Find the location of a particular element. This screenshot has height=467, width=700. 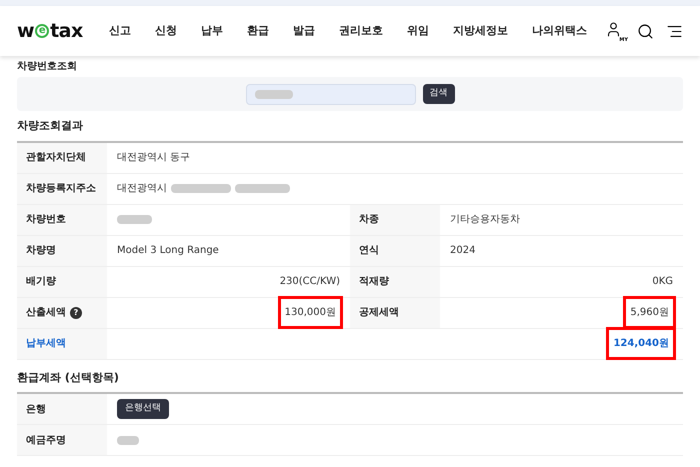

nav-menu-item: 지방세정보 is located at coordinates (480, 31).